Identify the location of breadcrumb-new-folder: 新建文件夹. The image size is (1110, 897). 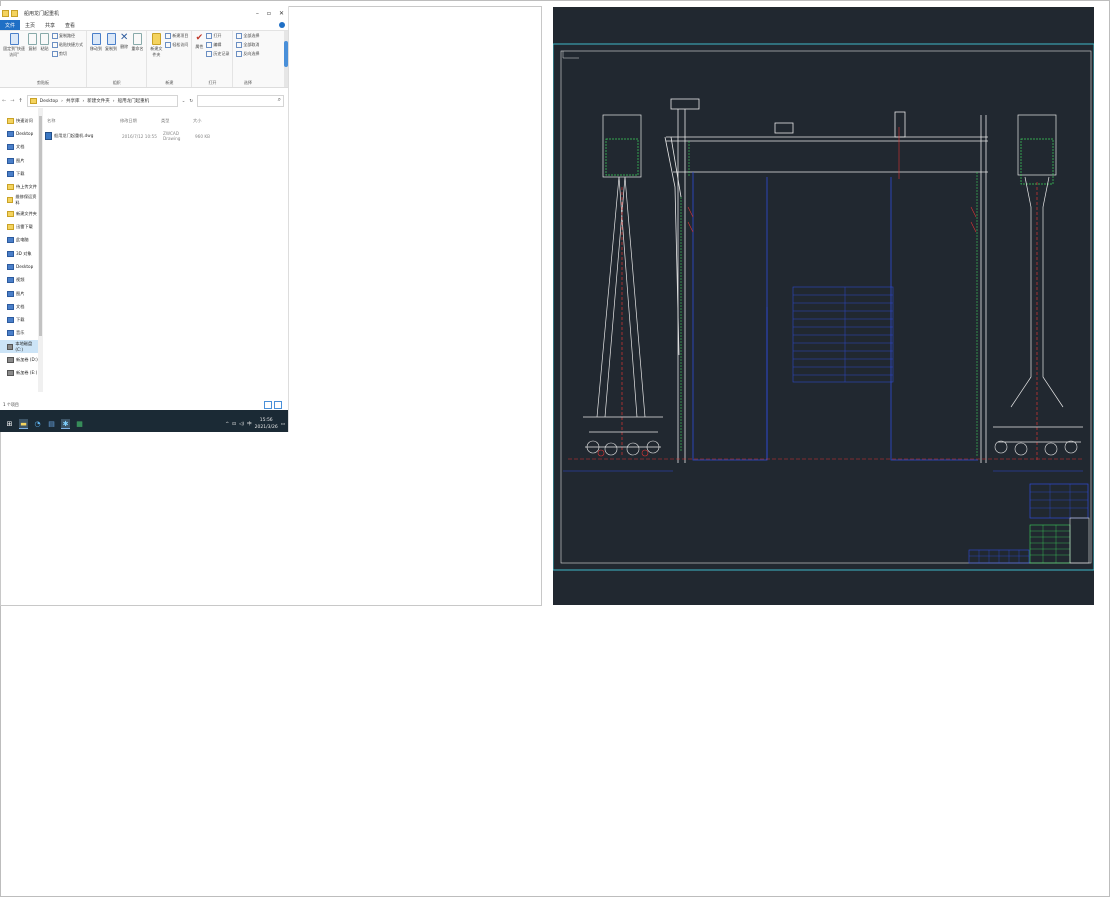
(98, 101).